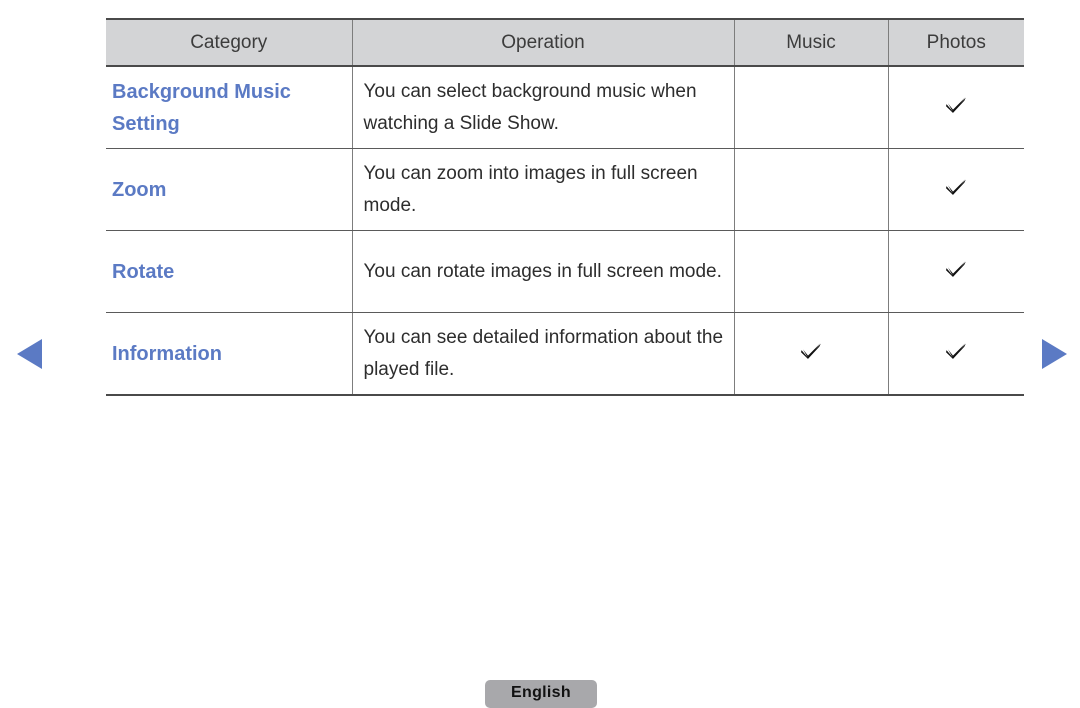 This screenshot has height=708, width=1080. Describe the element at coordinates (542, 42) in the screenshot. I see `column-header-operation: Operation` at that location.